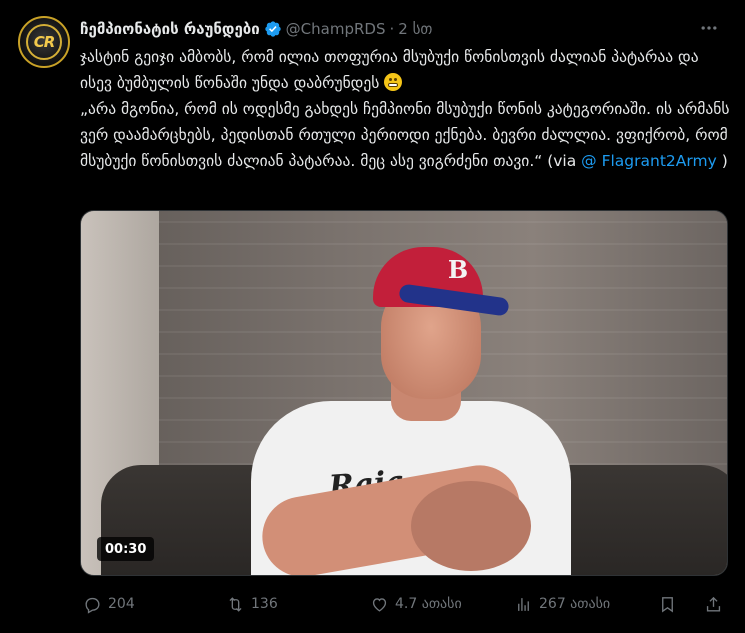 The height and width of the screenshot is (633, 745). I want to click on timestamp: 2 სთ, so click(415, 29).